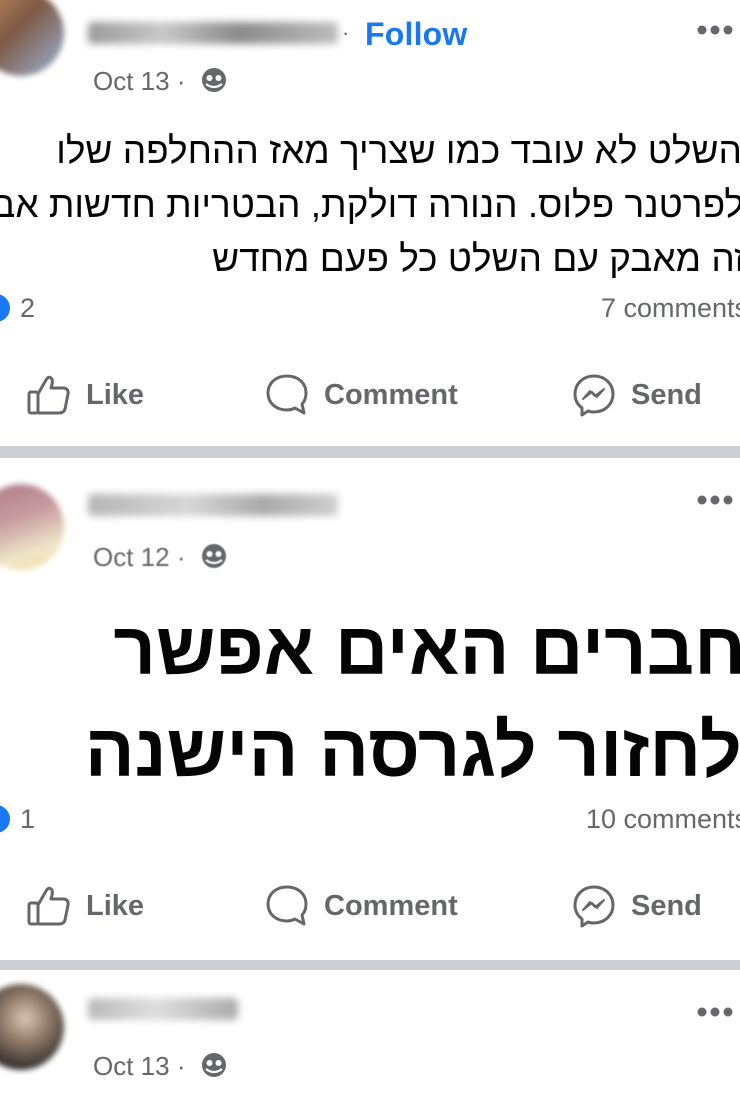 Image resolution: width=740 pixels, height=1109 pixels. What do you see at coordinates (398, 150) in the screenshot?
I see `post-text-line: השלט לא עובד כמו שצריך מאז ההחלפה שלו` at bounding box center [398, 150].